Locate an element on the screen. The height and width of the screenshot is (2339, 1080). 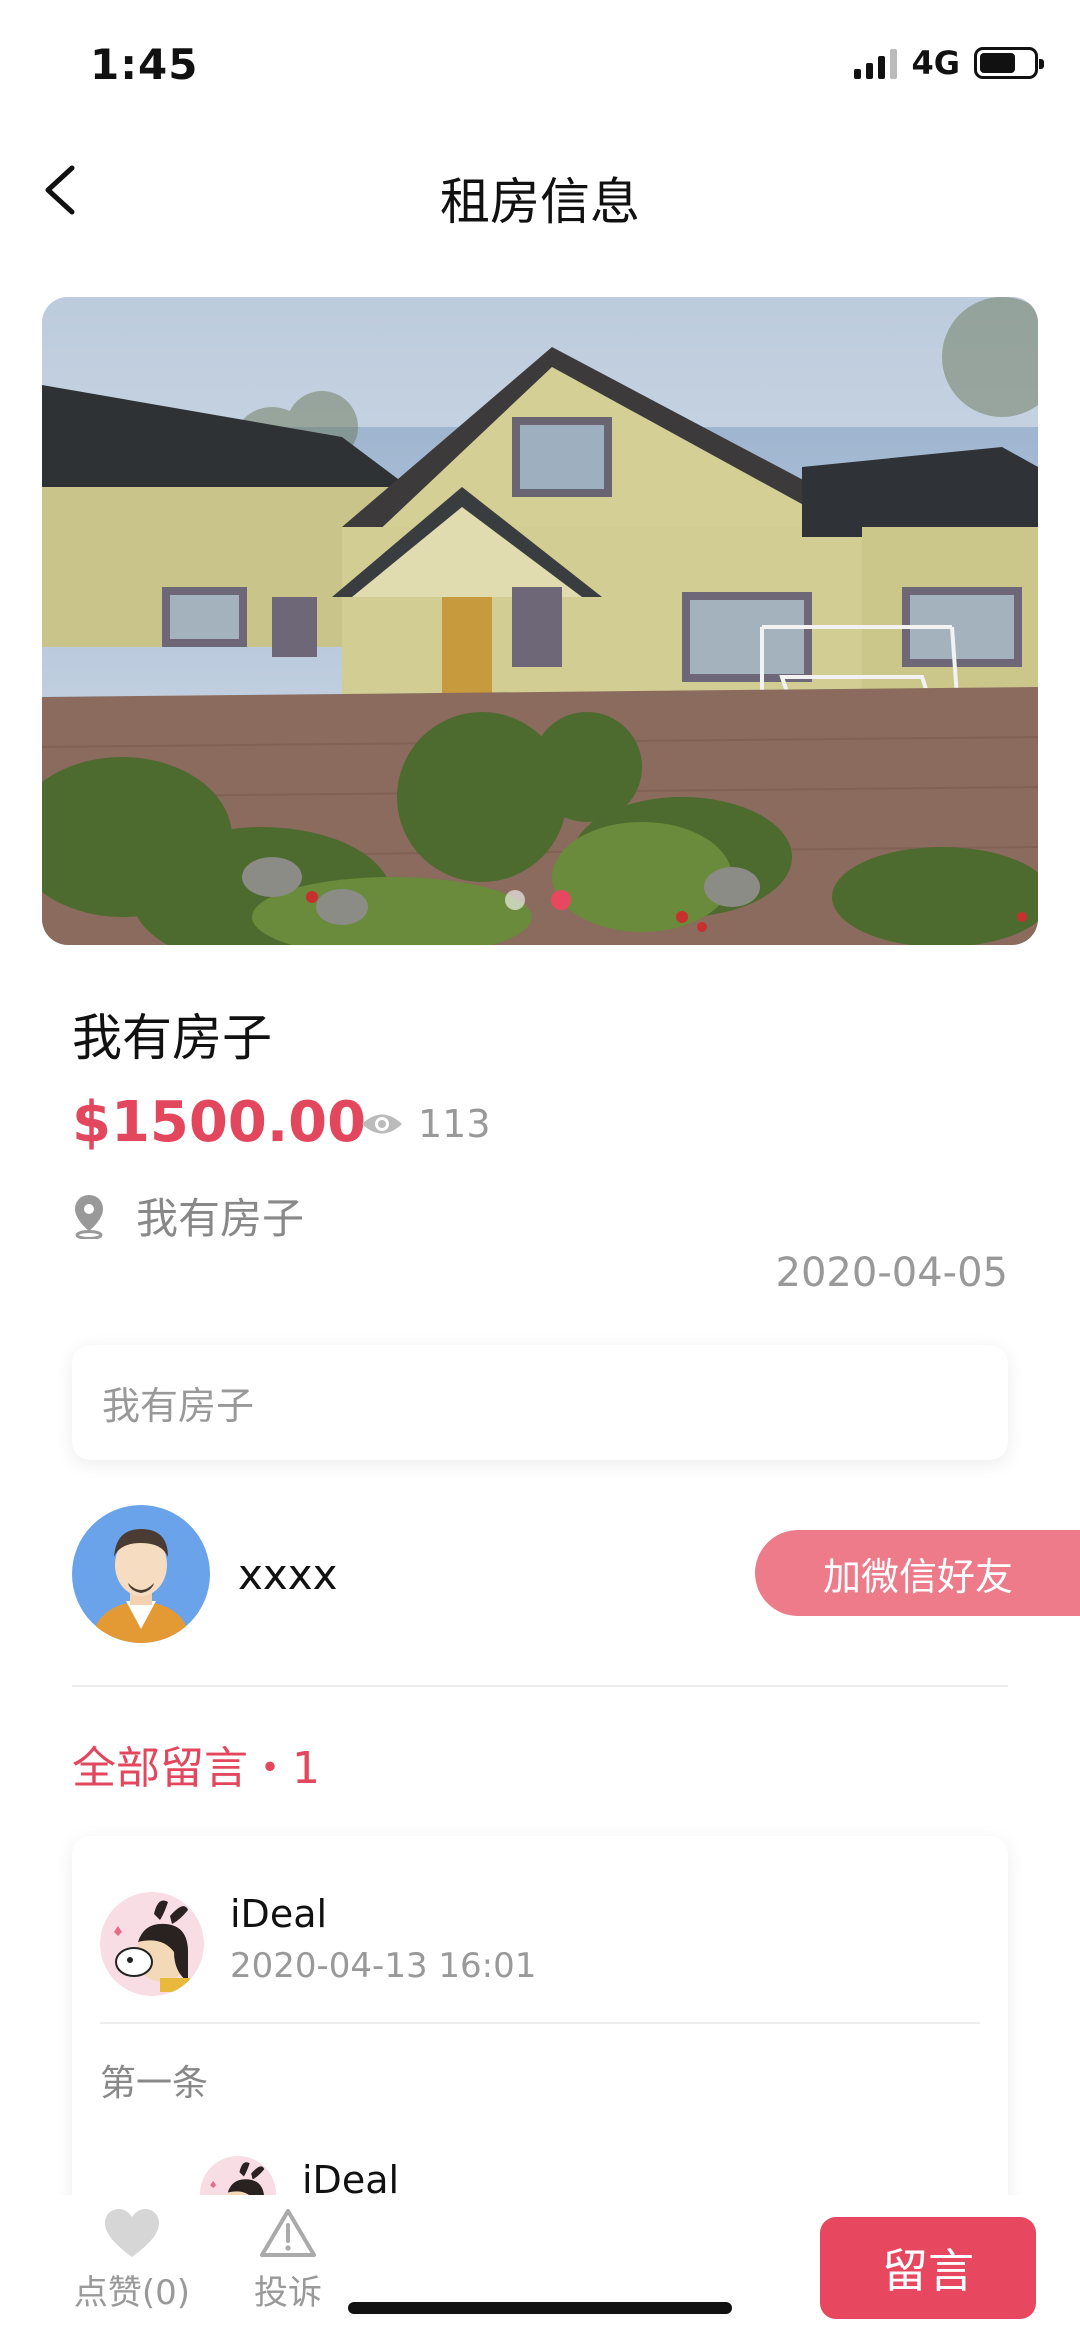
status-bar: 1:45 4G is located at coordinates (540, 60).